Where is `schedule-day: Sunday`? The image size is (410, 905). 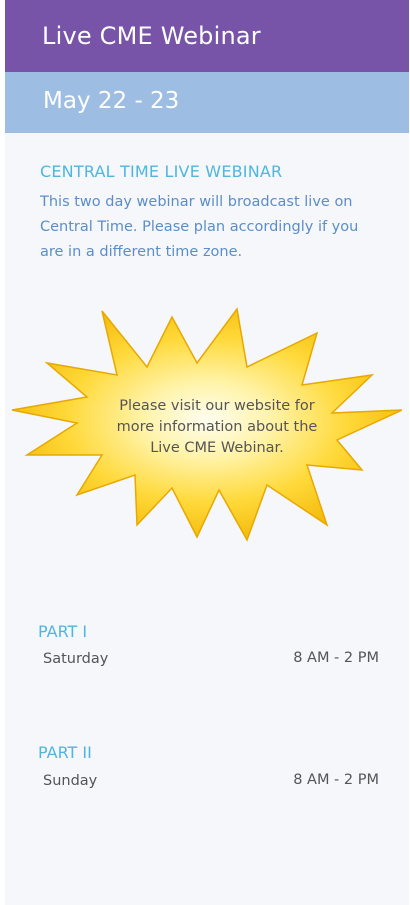
schedule-day: Sunday is located at coordinates (70, 781).